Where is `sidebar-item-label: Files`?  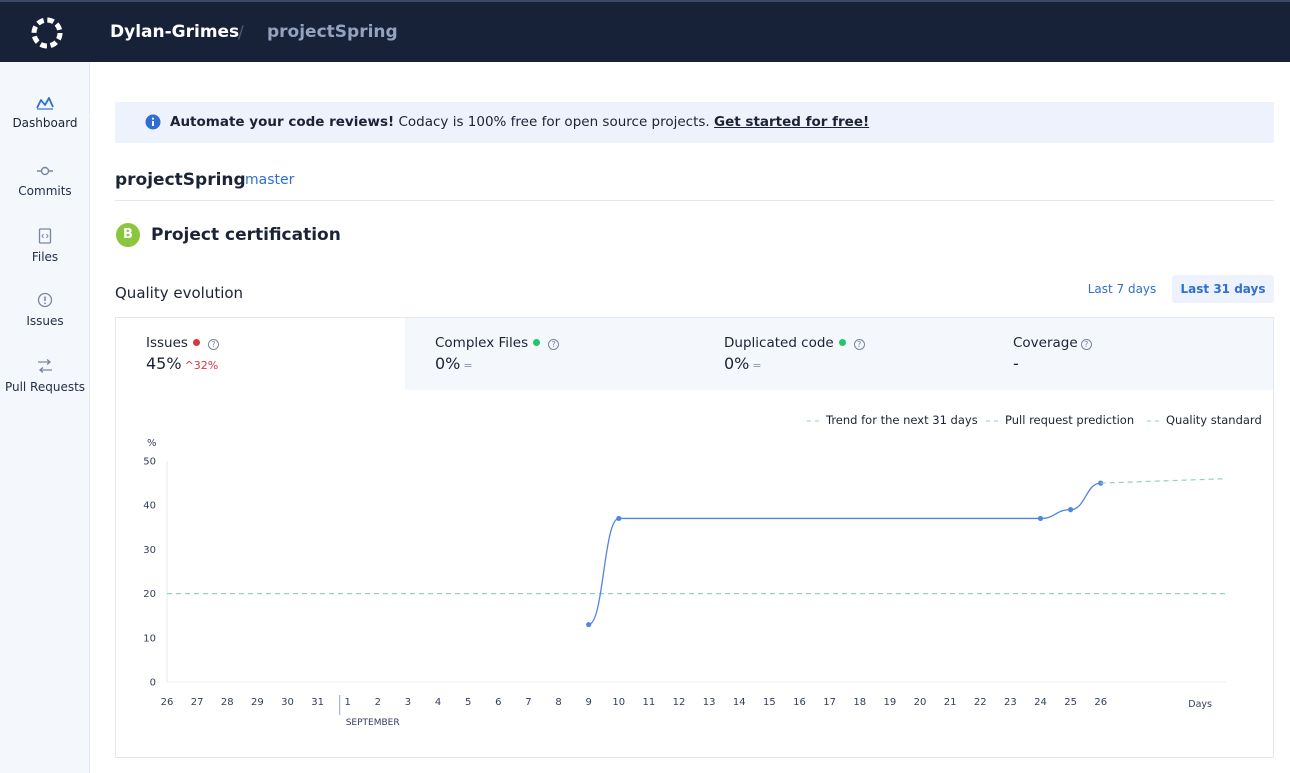
sidebar-item-label: Files is located at coordinates (45, 257).